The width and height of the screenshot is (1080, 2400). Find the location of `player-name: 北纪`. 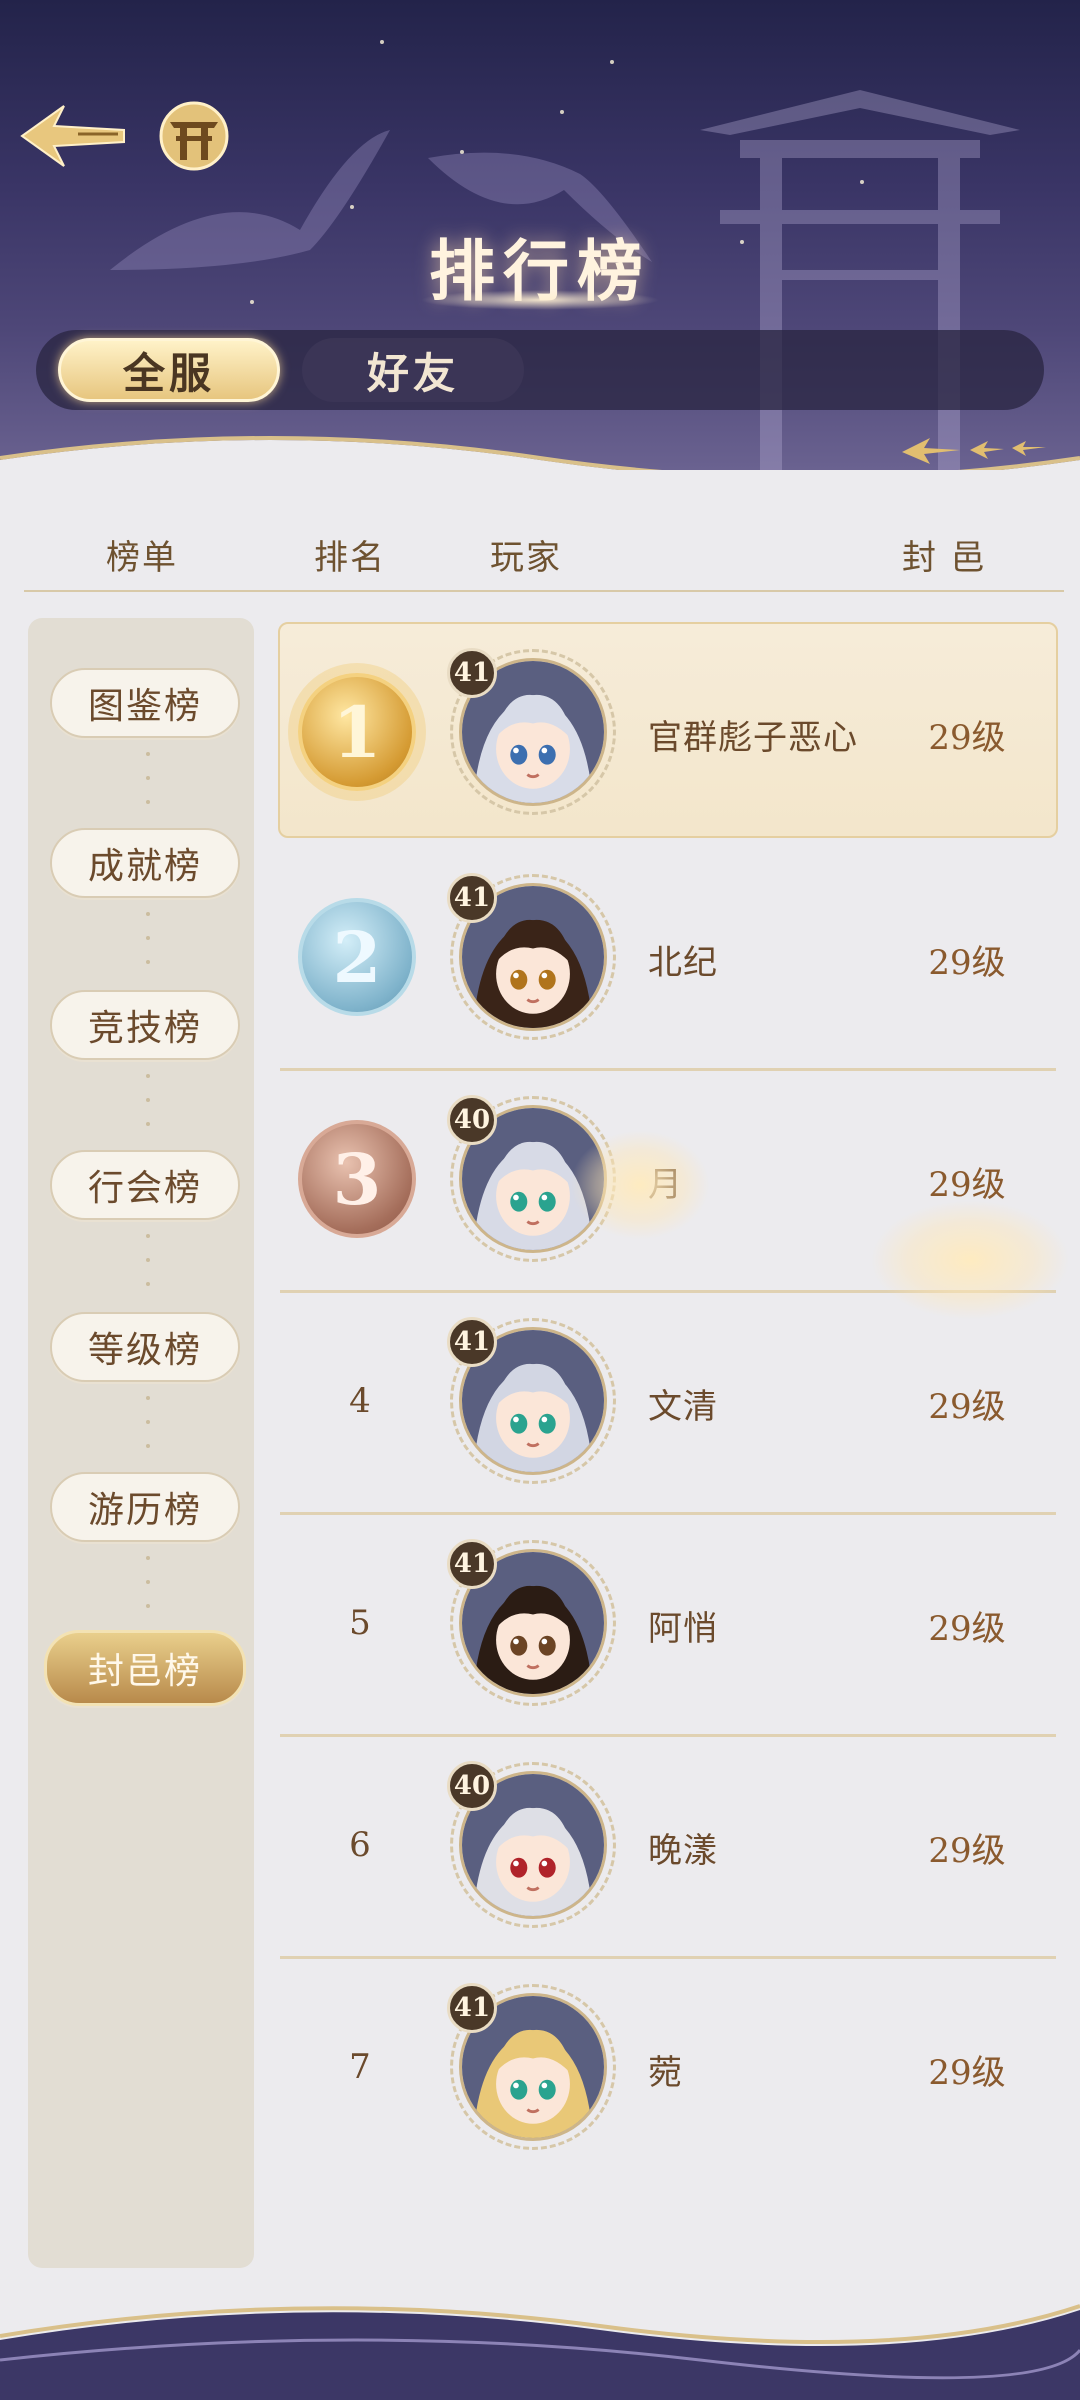

player-name: 北纪 is located at coordinates (683, 963).